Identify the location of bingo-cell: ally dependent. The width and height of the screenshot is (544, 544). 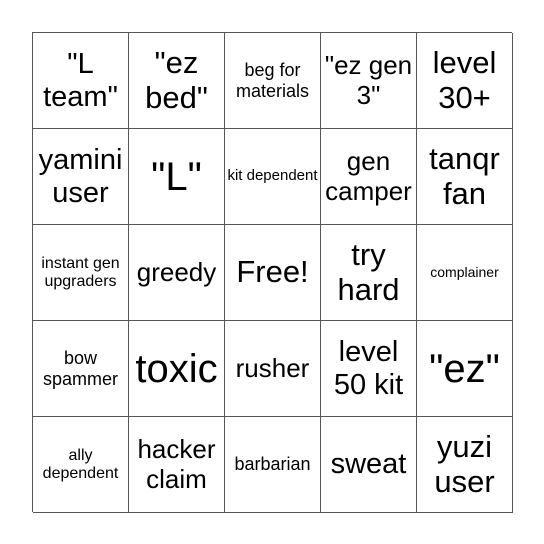
(81, 465).